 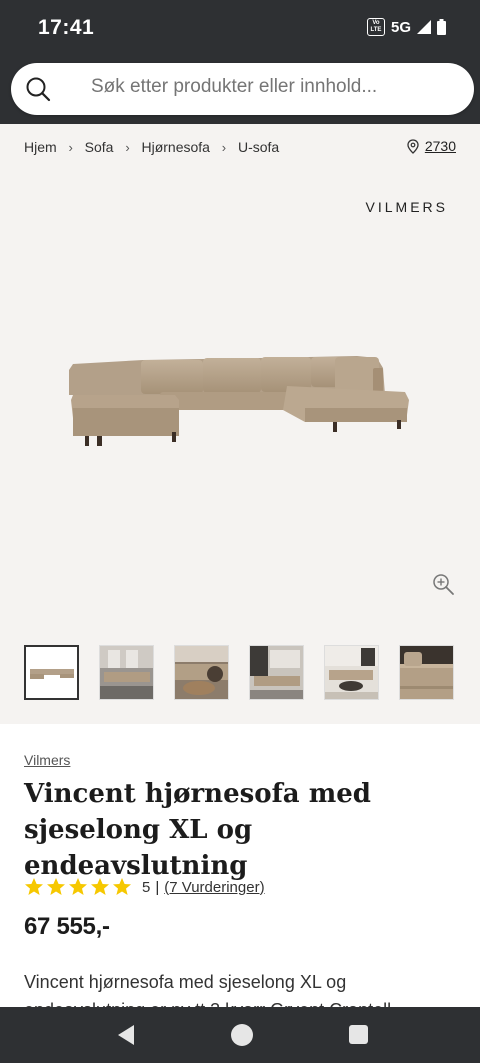 I want to click on brand-logo: VILMERS, so click(x=406, y=207).